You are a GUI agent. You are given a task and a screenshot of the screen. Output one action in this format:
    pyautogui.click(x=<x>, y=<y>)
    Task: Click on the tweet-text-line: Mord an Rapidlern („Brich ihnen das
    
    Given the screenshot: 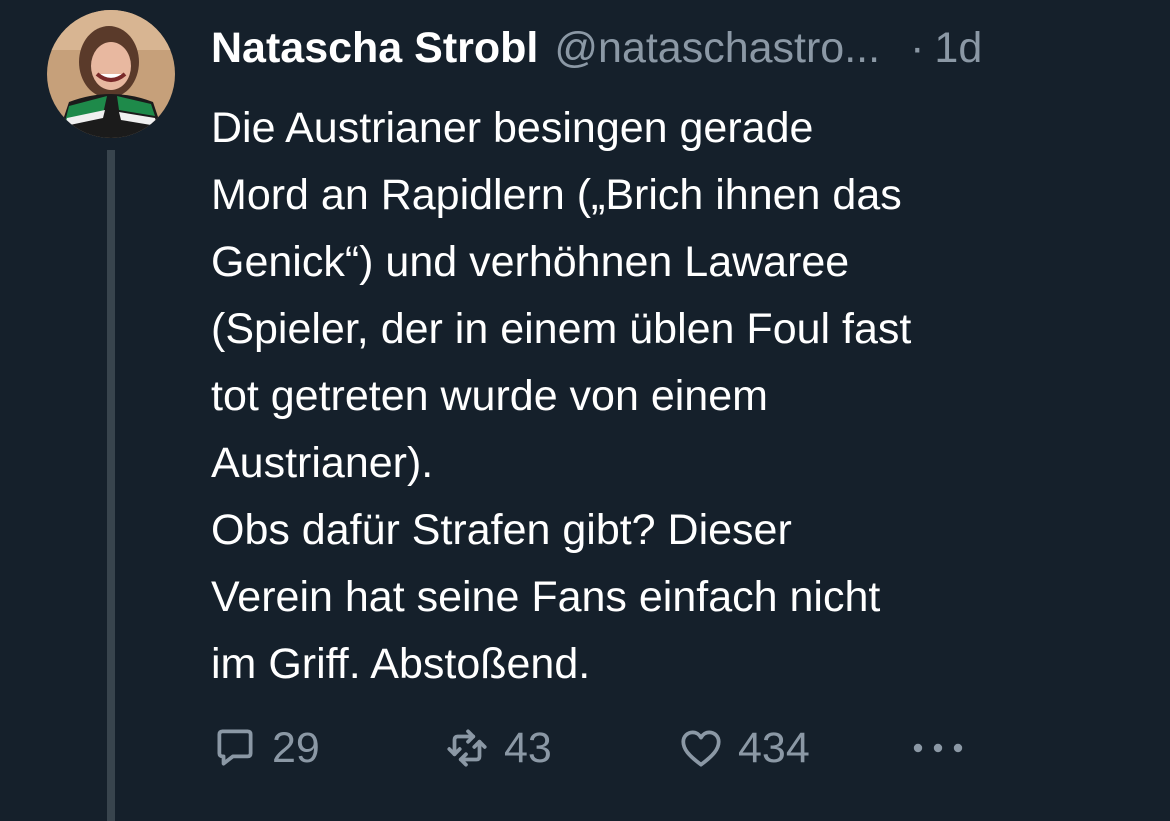 What is the action you would take?
    pyautogui.click(x=556, y=195)
    